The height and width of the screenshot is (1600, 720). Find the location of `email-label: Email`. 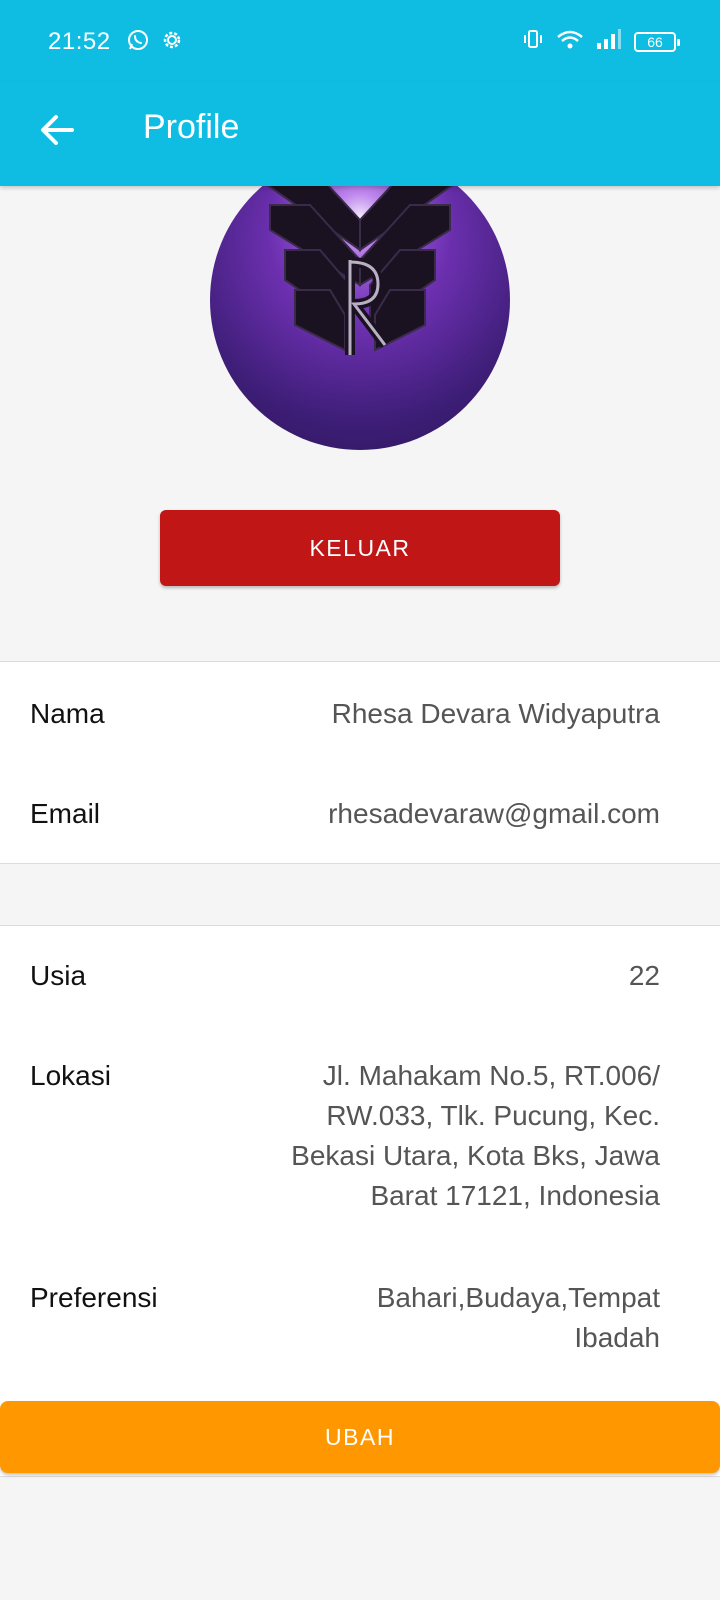

email-label: Email is located at coordinates (65, 813).